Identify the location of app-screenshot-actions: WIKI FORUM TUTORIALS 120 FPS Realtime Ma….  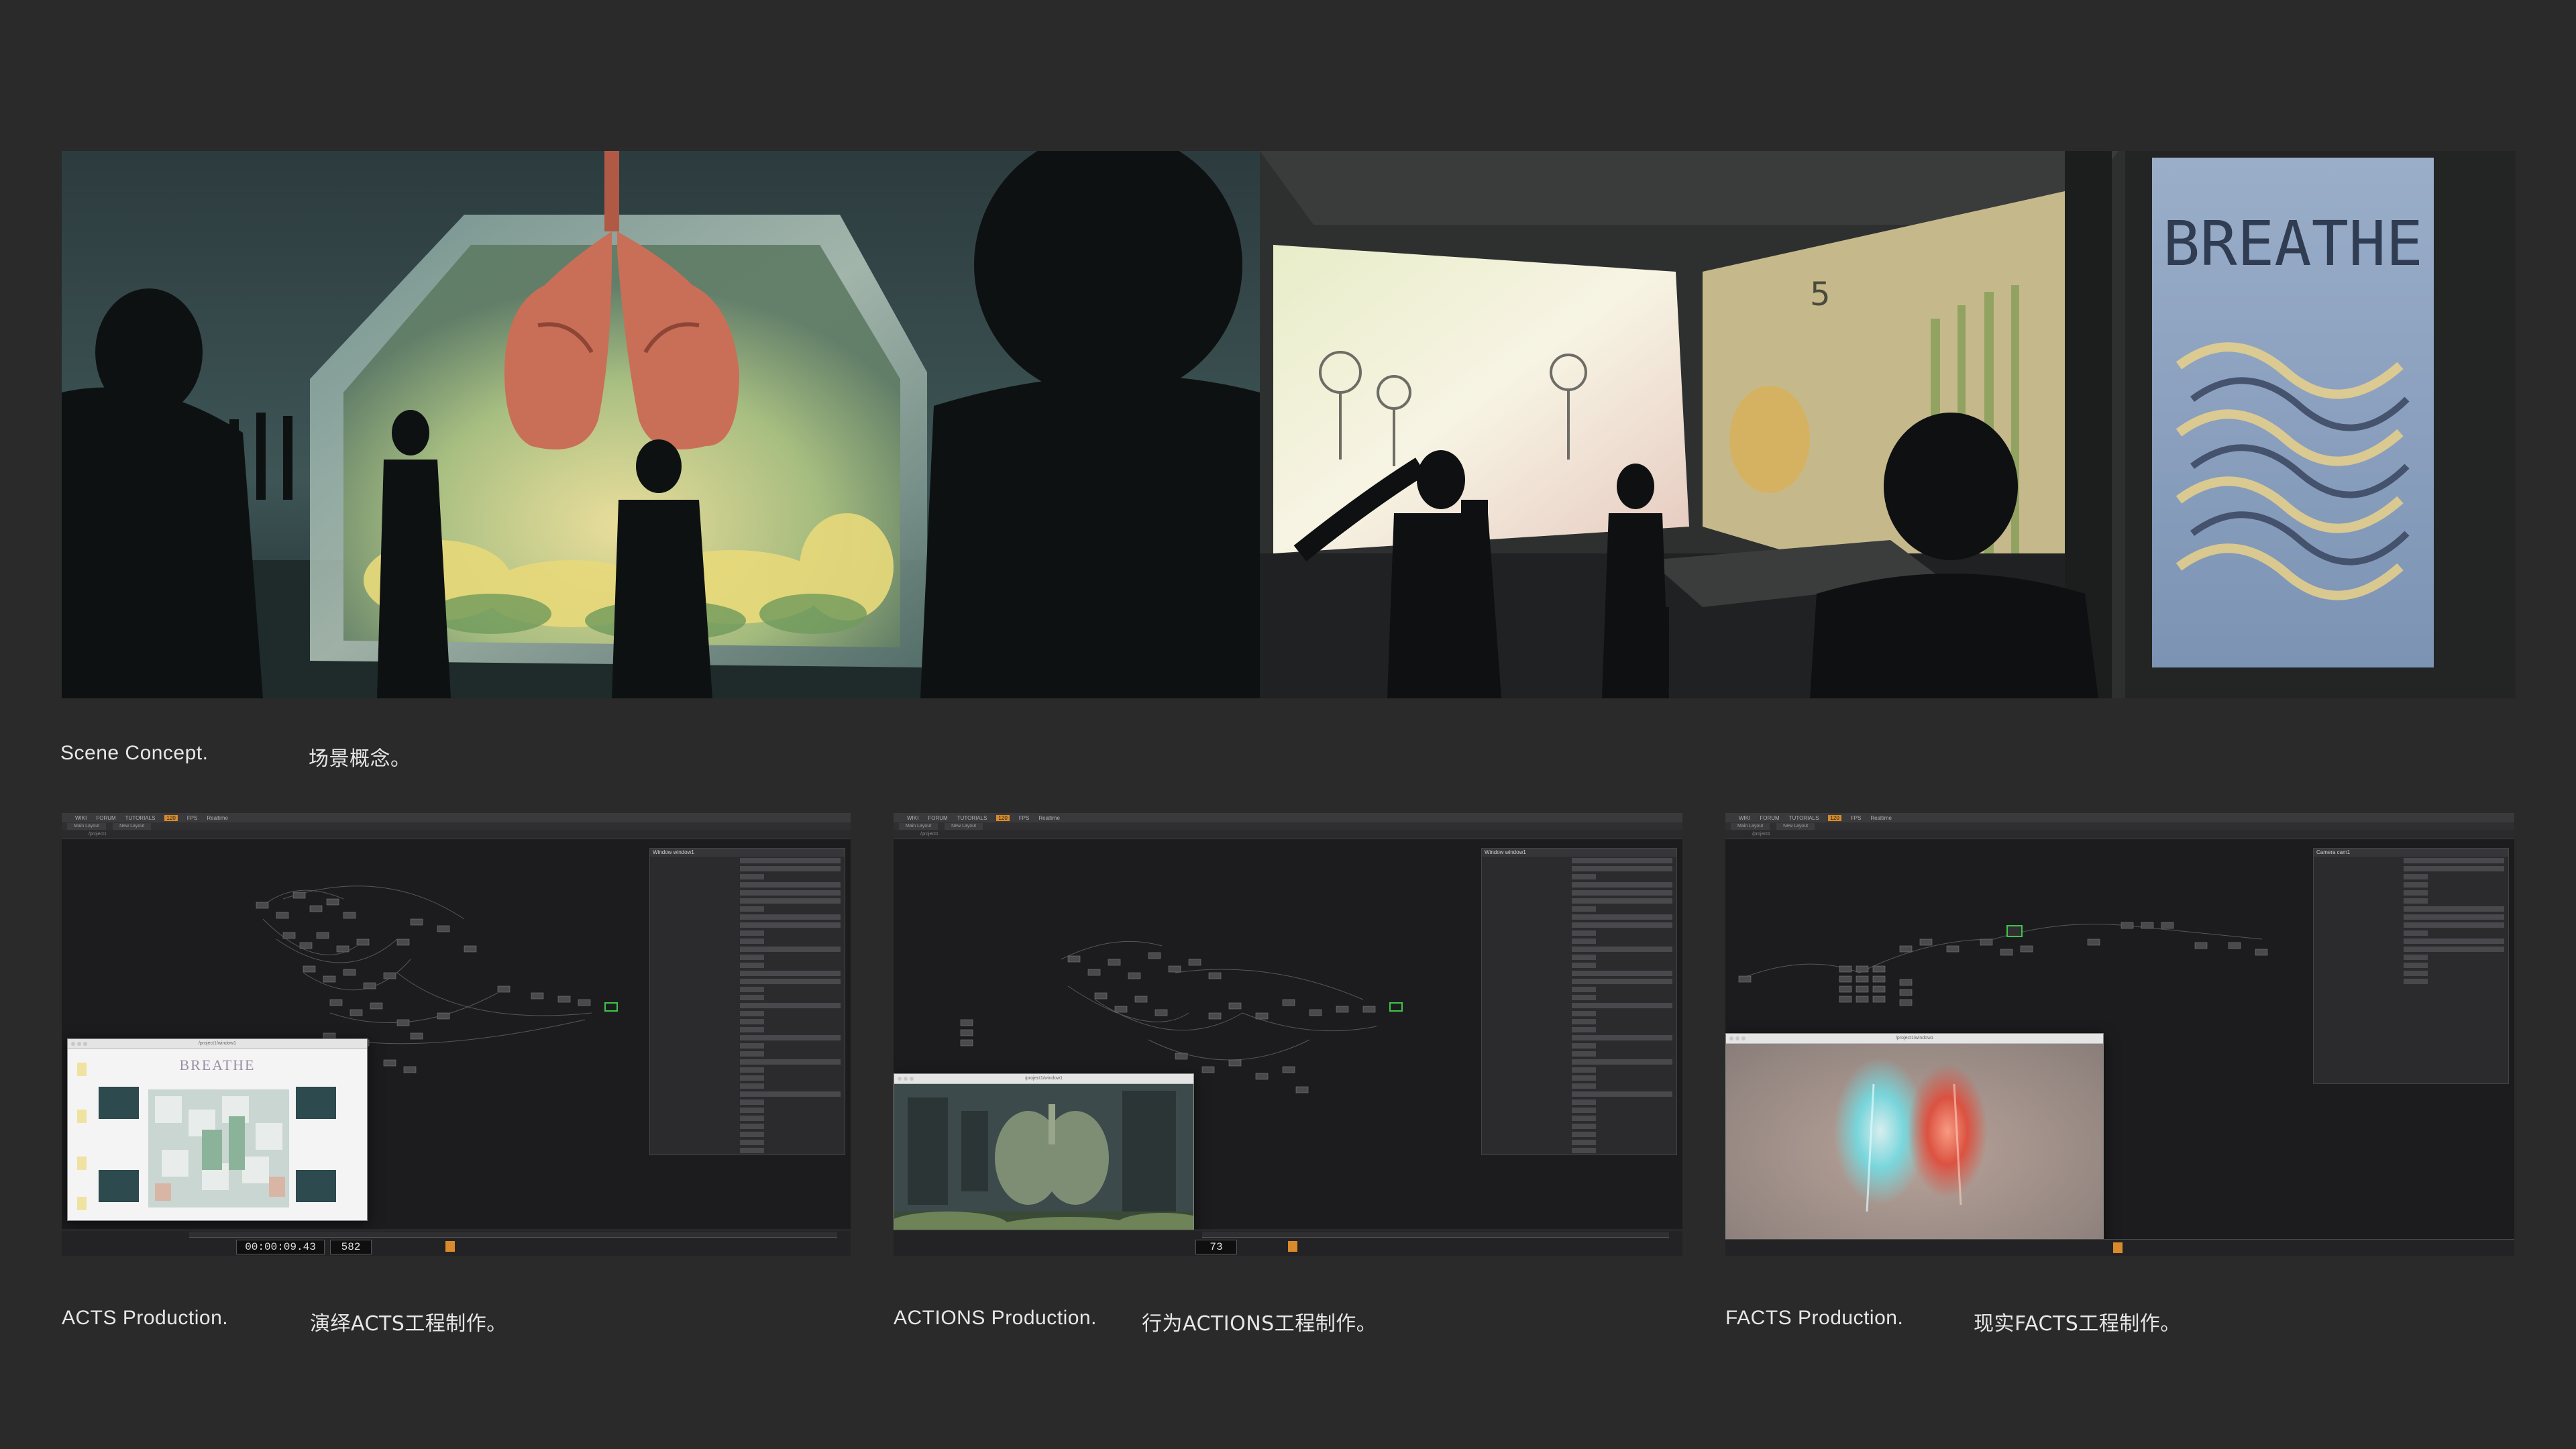
(1288, 1034).